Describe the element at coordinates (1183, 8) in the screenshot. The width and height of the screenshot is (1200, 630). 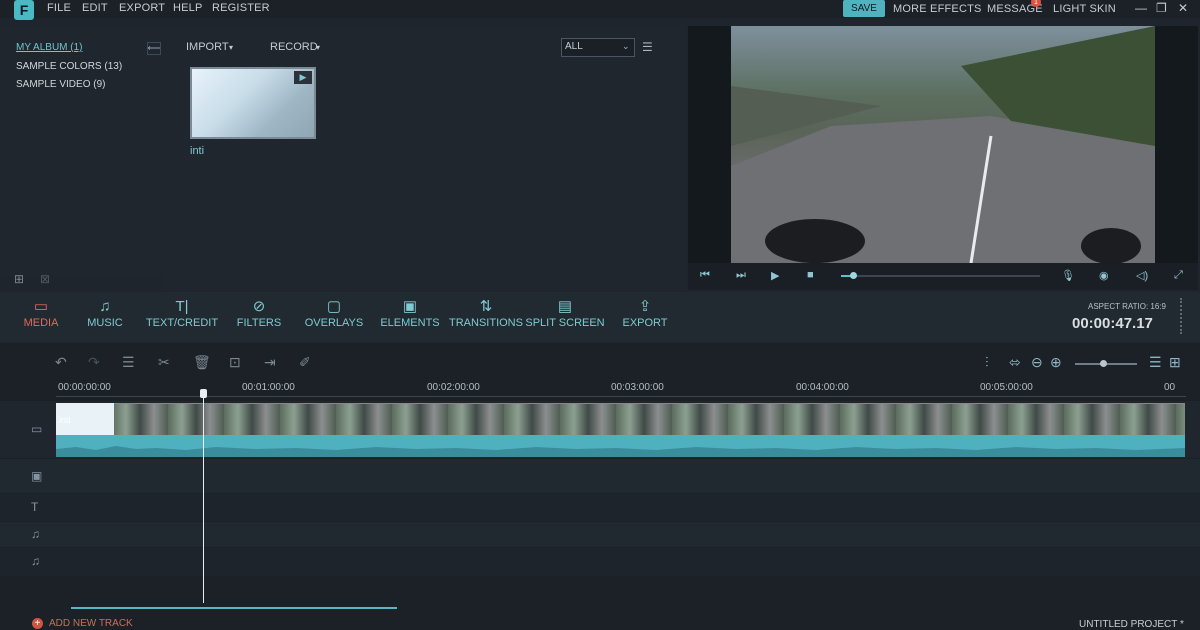
I see `close-icon: ✕` at that location.